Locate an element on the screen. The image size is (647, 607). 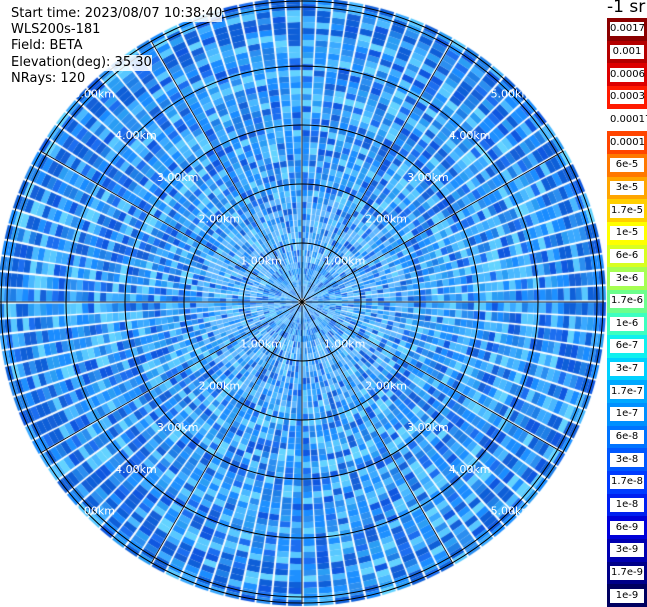
colorbar-tick-label: 6e-7 is located at coordinates (627, 346).